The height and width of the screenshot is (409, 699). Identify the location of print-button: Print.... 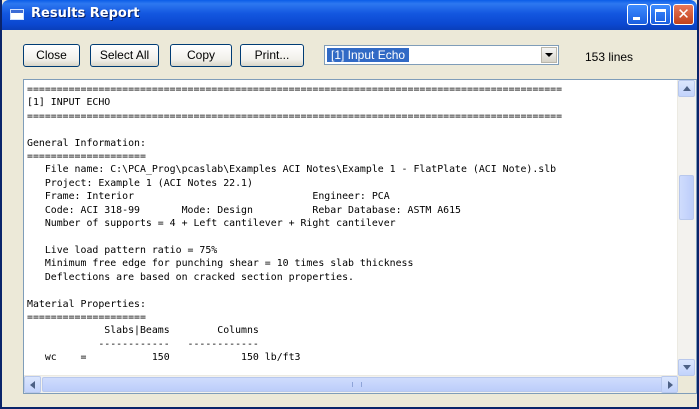
(272, 55).